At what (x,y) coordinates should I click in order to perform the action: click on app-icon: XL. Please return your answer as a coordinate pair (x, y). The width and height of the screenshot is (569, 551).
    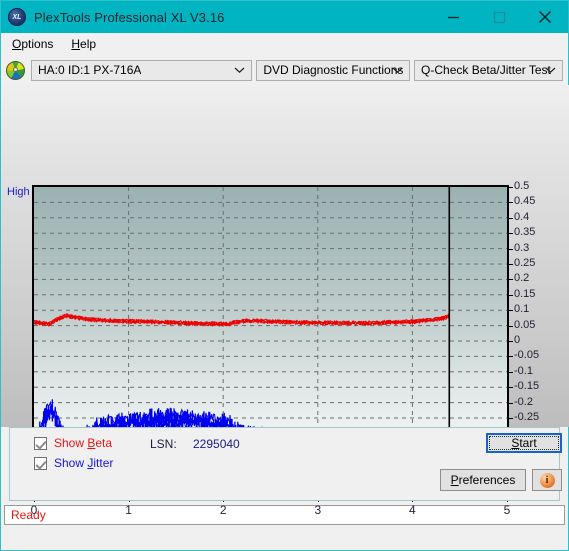
    Looking at the image, I should click on (17, 17).